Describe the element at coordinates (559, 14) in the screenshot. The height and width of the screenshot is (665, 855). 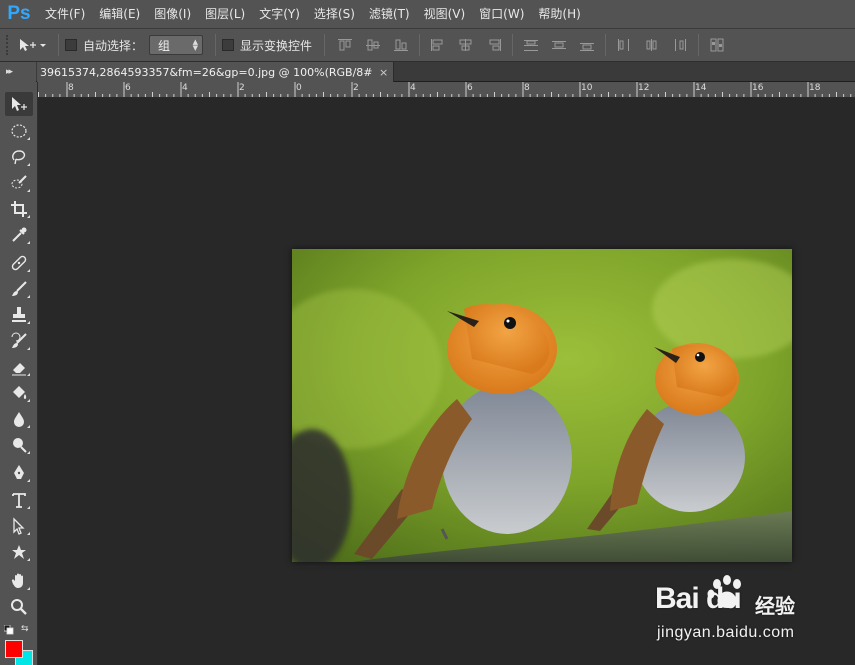
I see `menu-help: 帮助(H)` at that location.